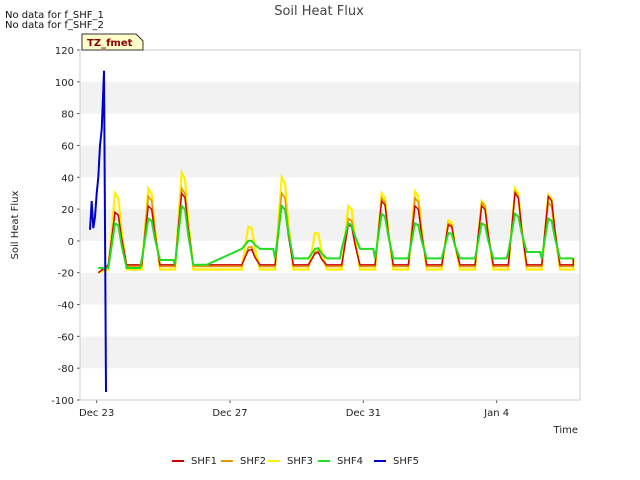 The height and width of the screenshot is (480, 640). I want to click on legend-label-shf1: SHF1, so click(204, 461).